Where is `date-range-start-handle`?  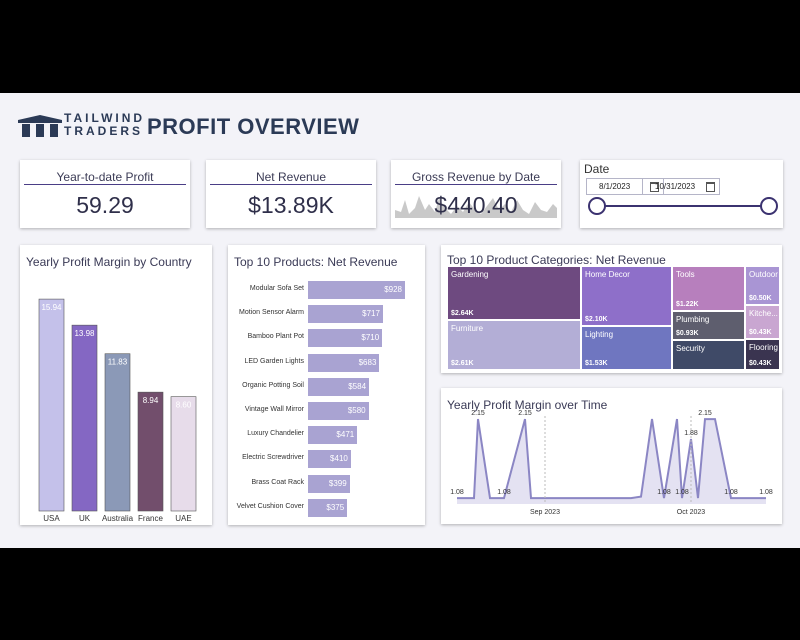
date-range-start-handle is located at coordinates (597, 206).